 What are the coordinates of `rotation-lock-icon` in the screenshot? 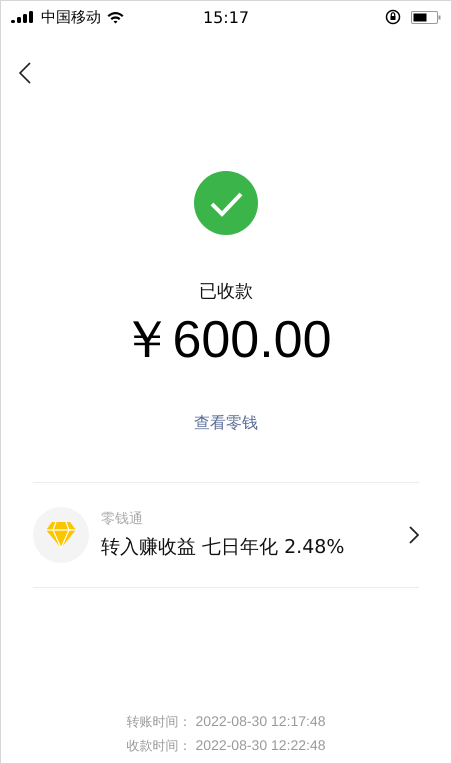 It's located at (393, 17).